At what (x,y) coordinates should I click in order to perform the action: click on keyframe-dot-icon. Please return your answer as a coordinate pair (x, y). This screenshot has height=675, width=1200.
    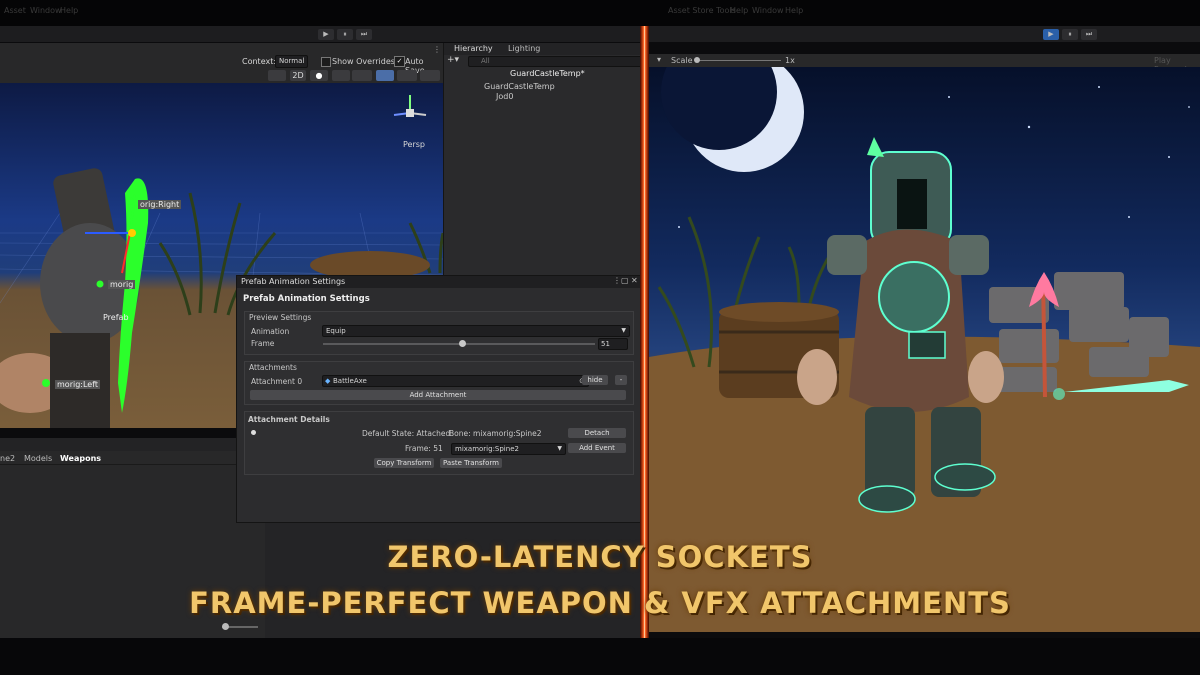
    Looking at the image, I should click on (253, 432).